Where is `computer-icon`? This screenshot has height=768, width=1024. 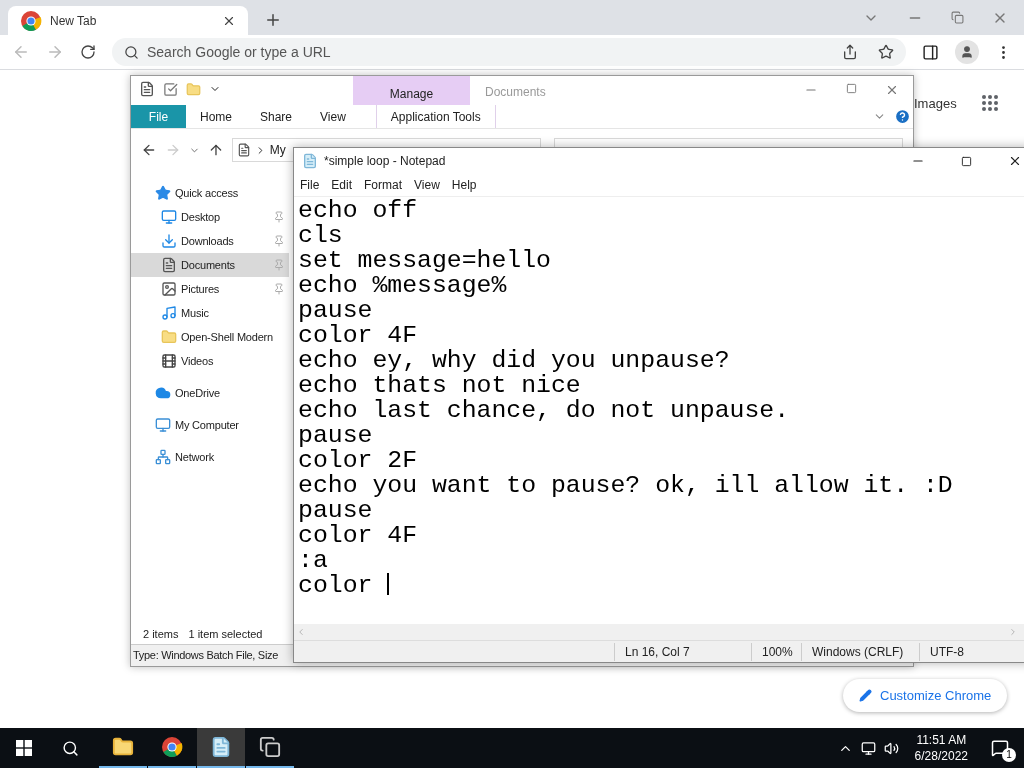 computer-icon is located at coordinates (163, 425).